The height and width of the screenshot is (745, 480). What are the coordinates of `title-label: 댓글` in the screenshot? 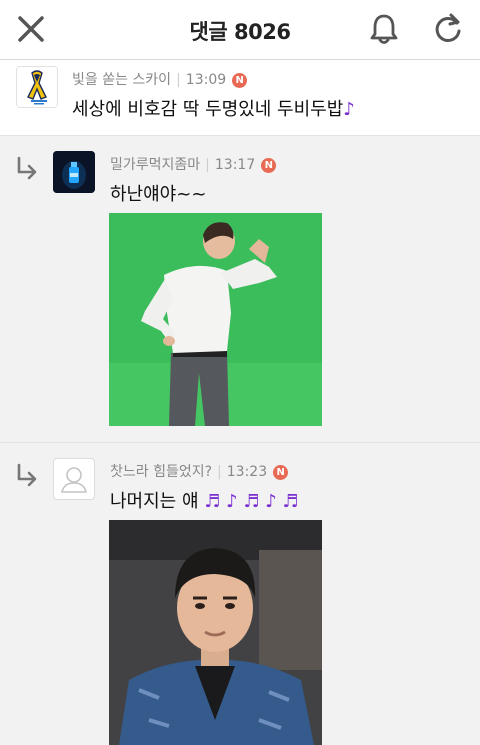 It's located at (208, 32).